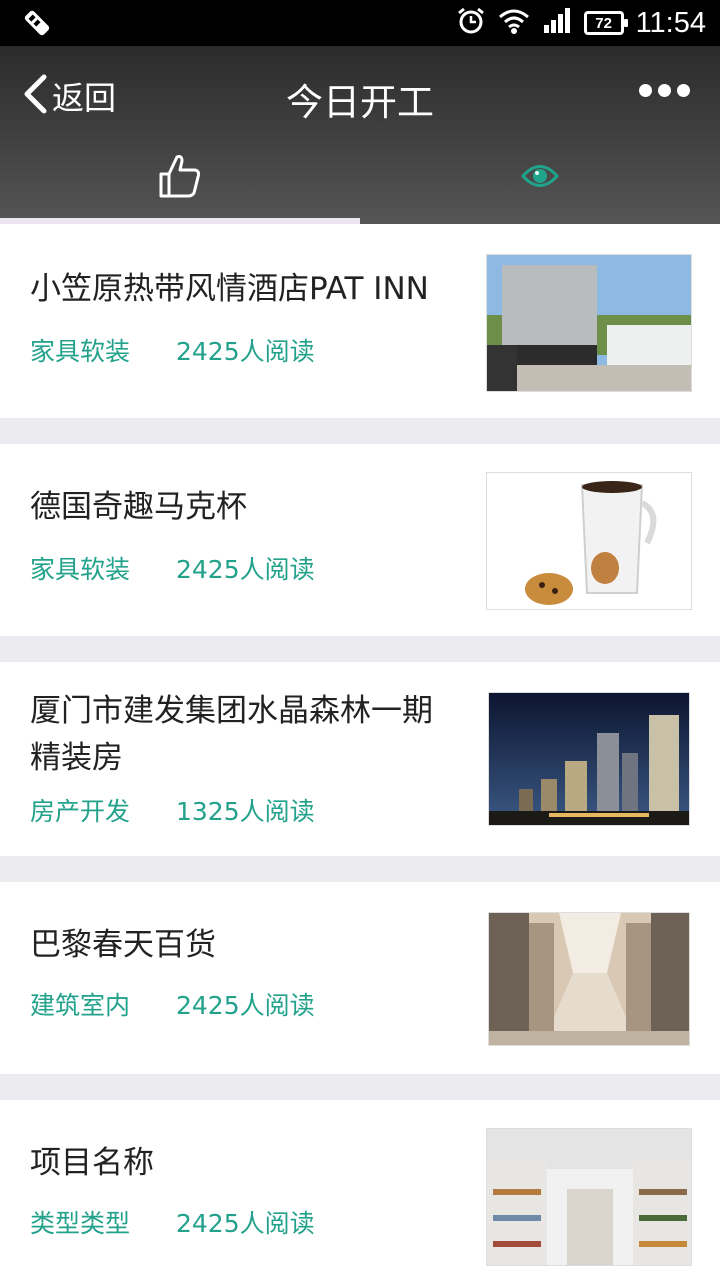  Describe the element at coordinates (123, 945) in the screenshot. I see `article-title: 巴黎春天百货` at that location.